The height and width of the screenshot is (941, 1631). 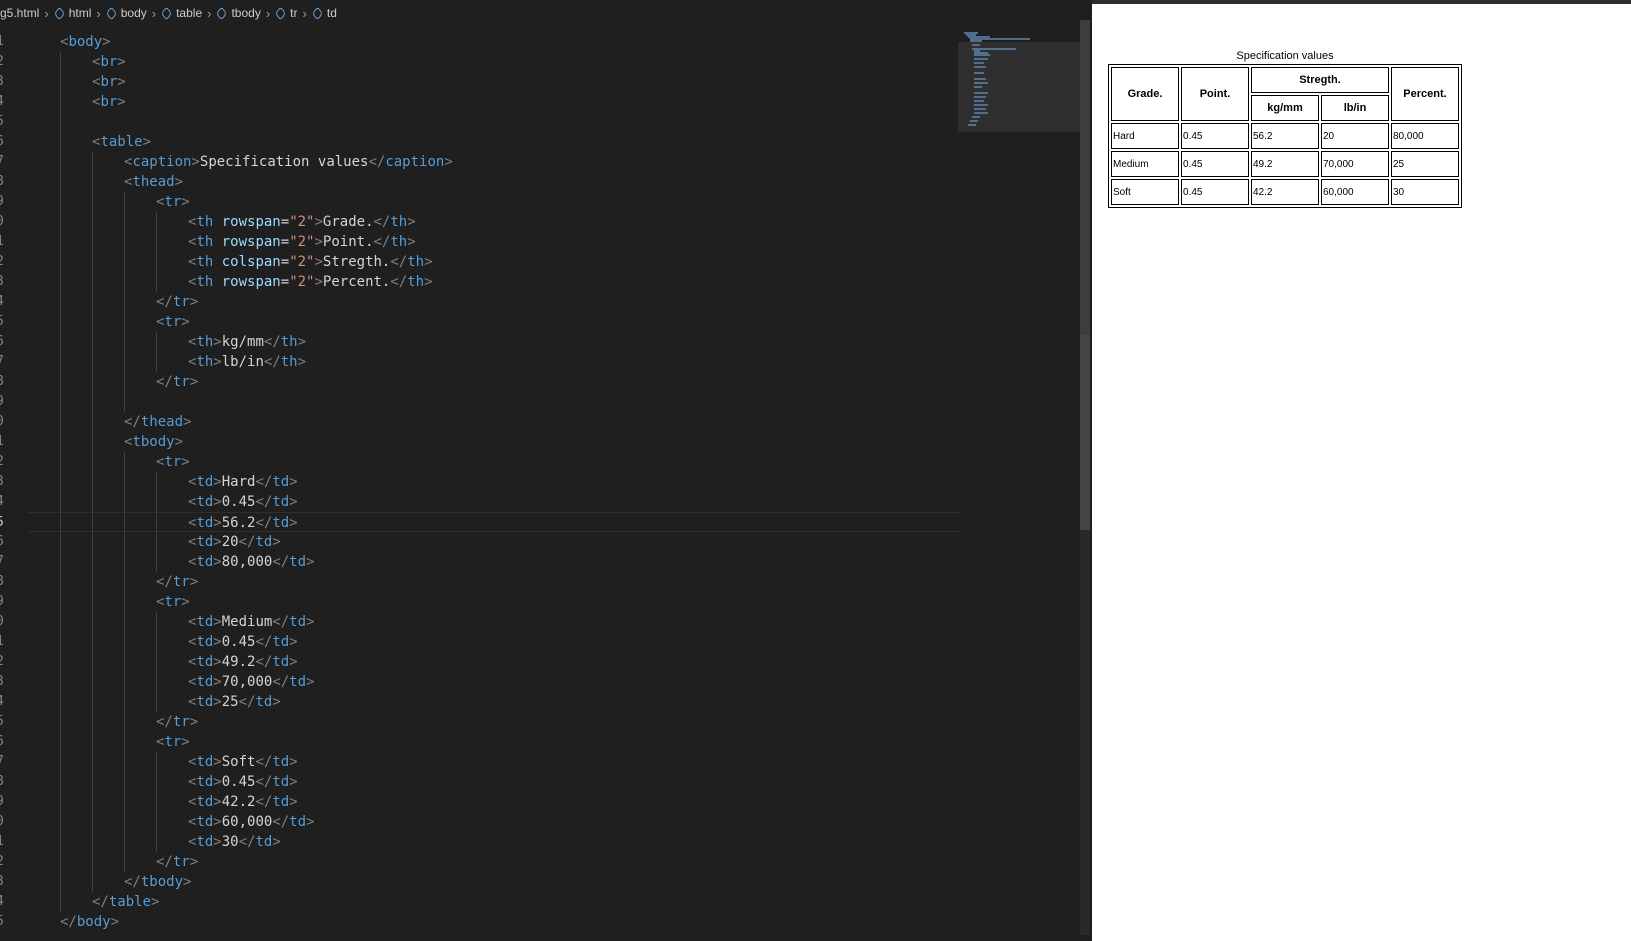 What do you see at coordinates (480, 222) in the screenshot?
I see `code-line: 0 <th rowspan="2">Grade.</th>` at bounding box center [480, 222].